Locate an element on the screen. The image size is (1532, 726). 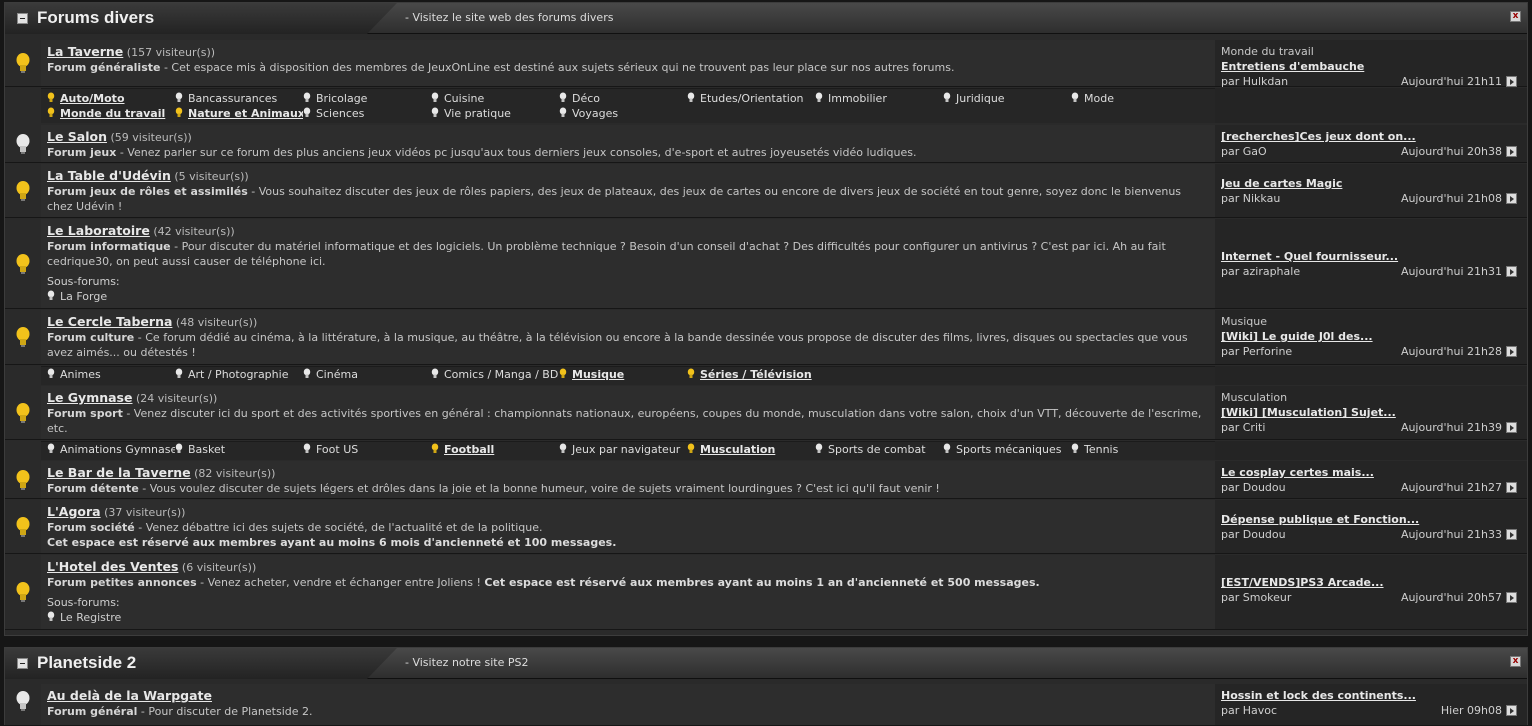
forum-title: La Table d'Udévin is located at coordinates (109, 175).